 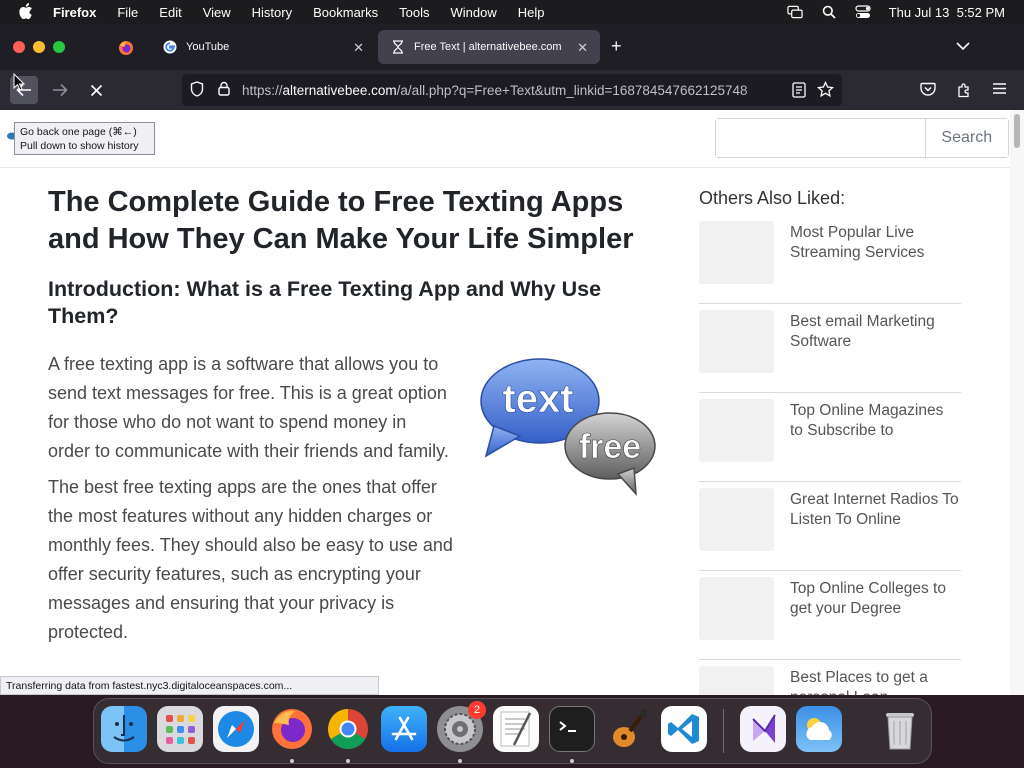 I want to click on reader-view-icon, so click(x=799, y=91).